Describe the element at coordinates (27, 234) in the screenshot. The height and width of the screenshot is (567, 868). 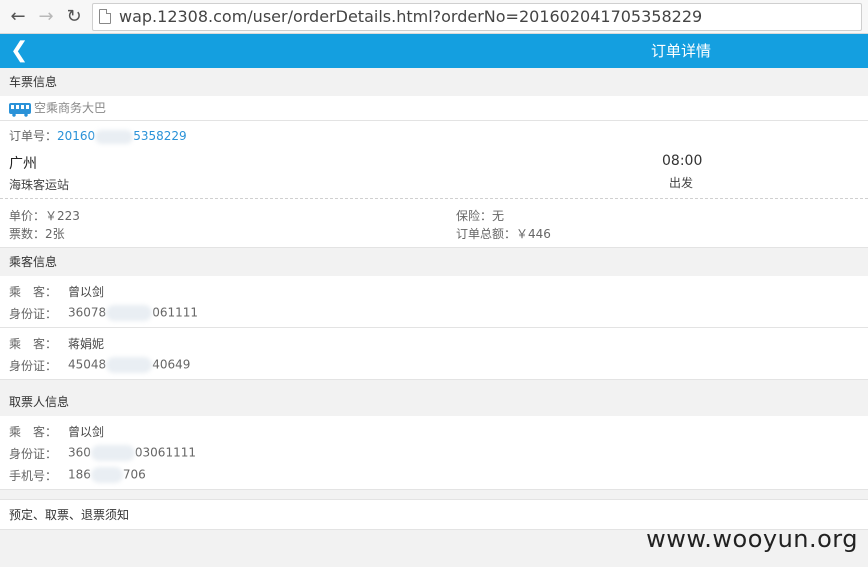
I see `ticket-count-label: 票数：` at that location.